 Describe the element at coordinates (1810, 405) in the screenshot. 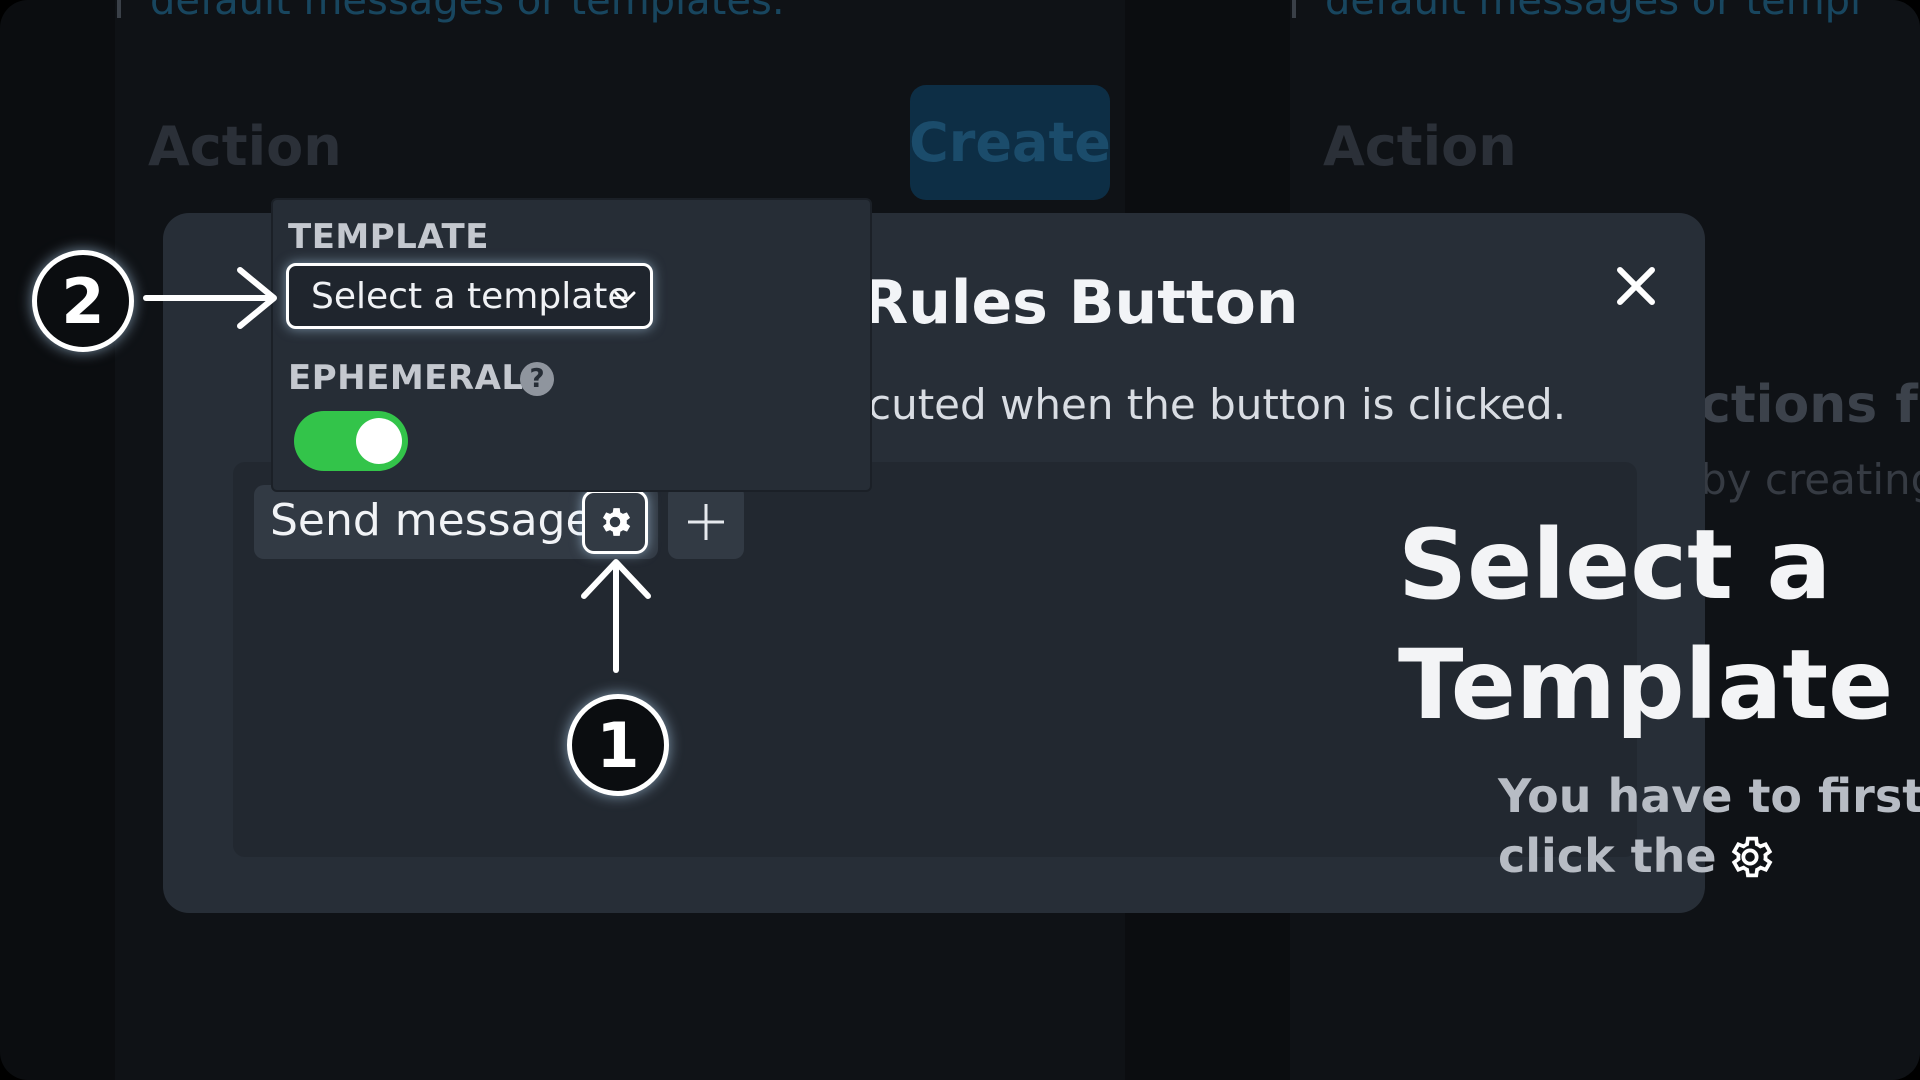

I see `background-heading: ctions fo` at that location.